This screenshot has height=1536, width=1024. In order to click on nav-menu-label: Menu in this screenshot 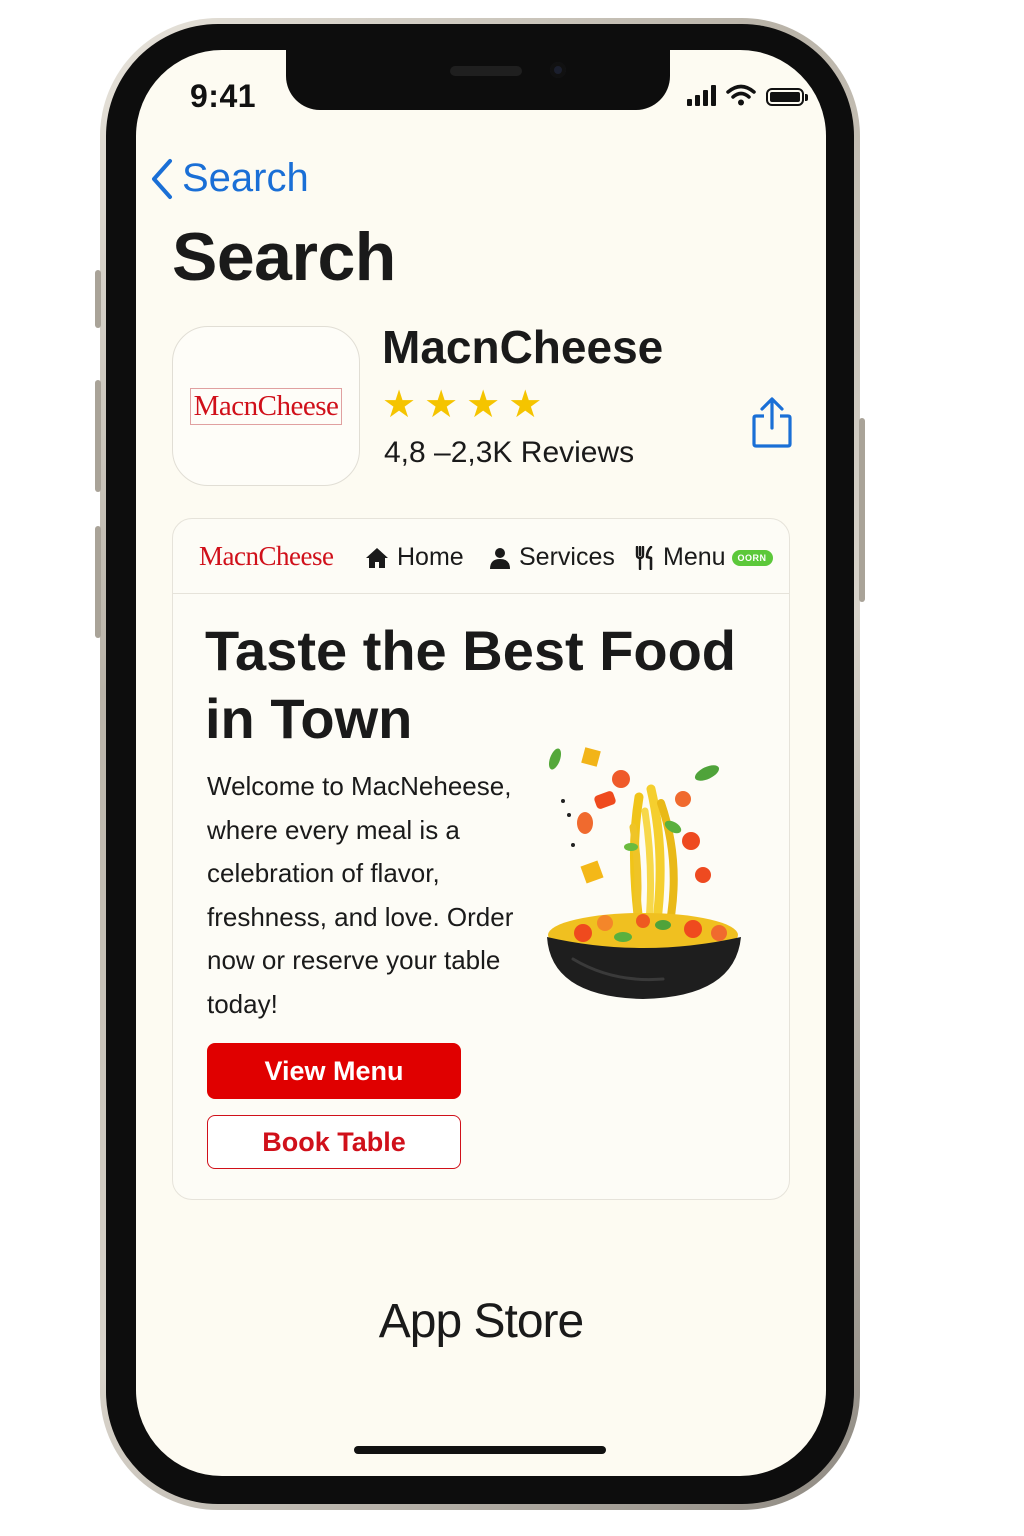, I will do `click(694, 557)`.